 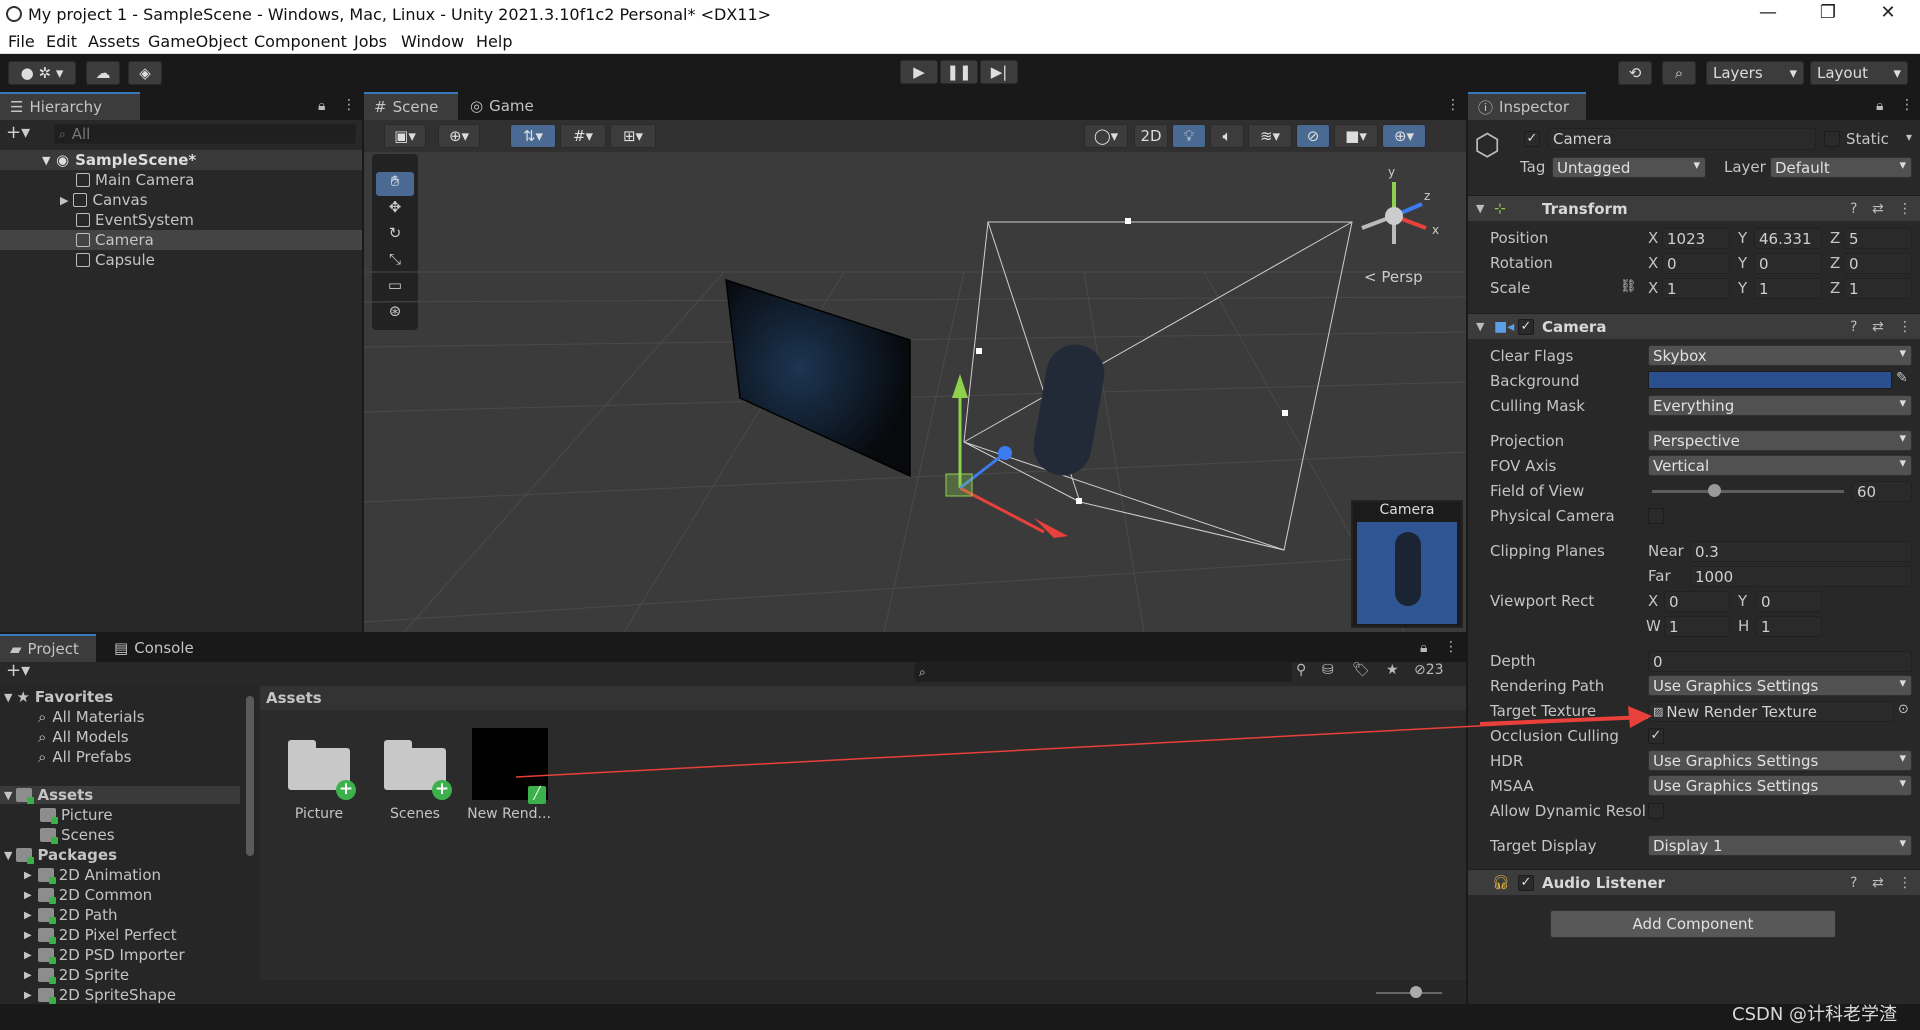 I want to click on audio-toggle: 🔈︎, so click(x=1227, y=136).